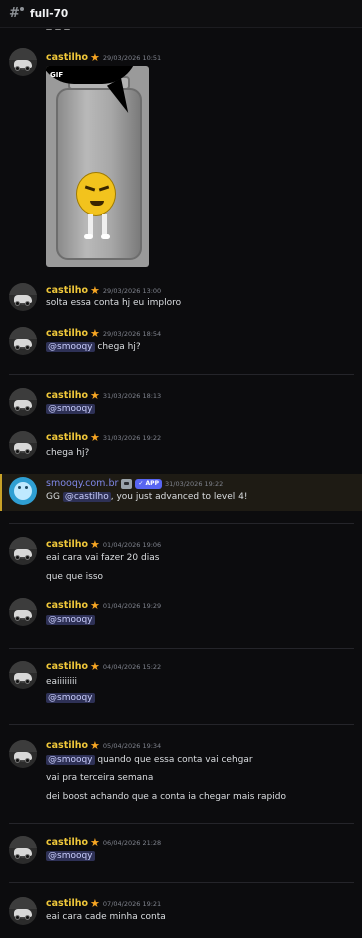  What do you see at coordinates (86, 497) in the screenshot?
I see `user-mention: @castilho` at bounding box center [86, 497].